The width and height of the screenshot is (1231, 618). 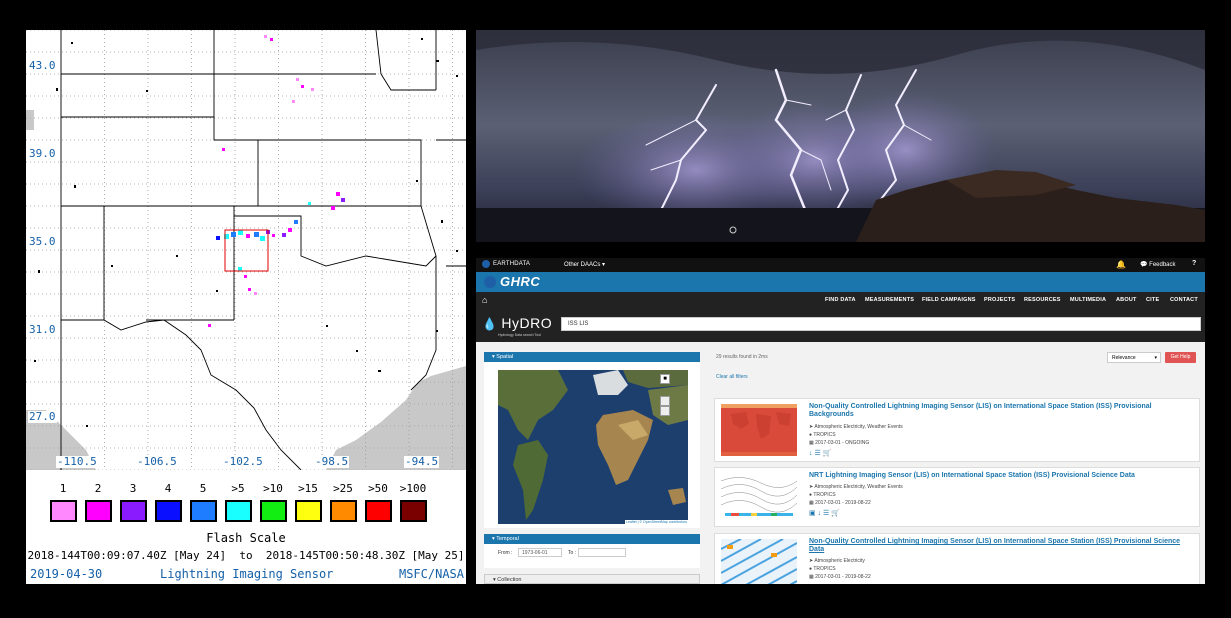 I want to click on nav-resources: RESOURCES, so click(x=1042, y=300).